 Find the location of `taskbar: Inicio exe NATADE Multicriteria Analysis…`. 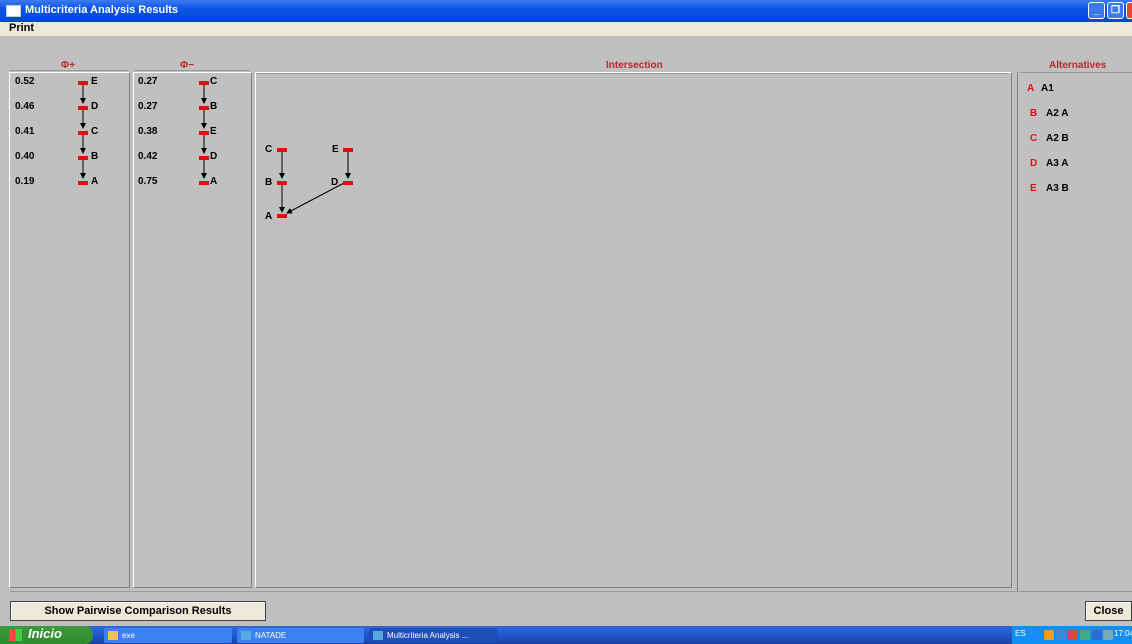

taskbar: Inicio exe NATADE Multicriteria Analysis… is located at coordinates (566, 635).